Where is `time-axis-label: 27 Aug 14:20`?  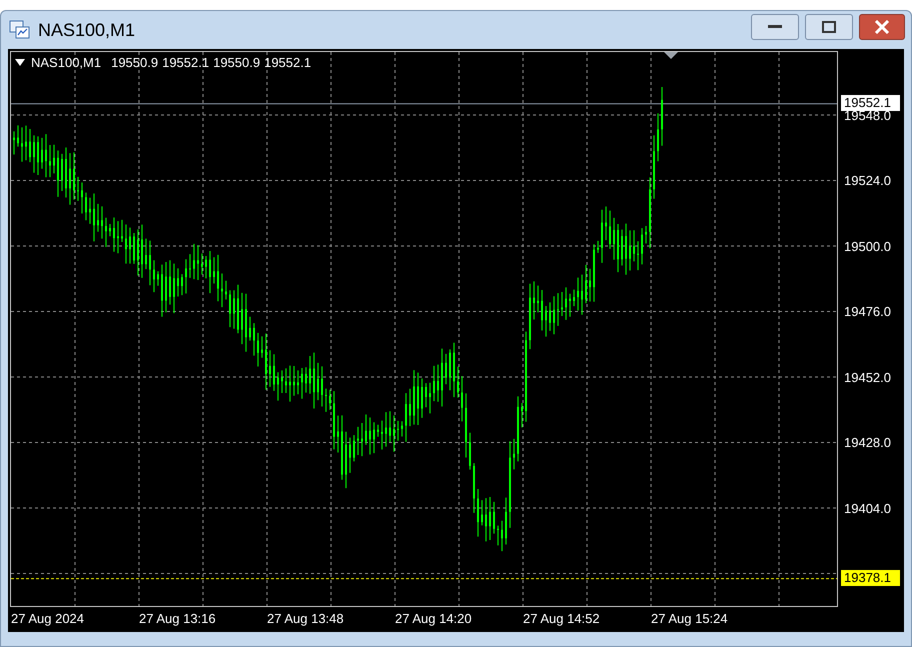
time-axis-label: 27 Aug 14:20 is located at coordinates (433, 619).